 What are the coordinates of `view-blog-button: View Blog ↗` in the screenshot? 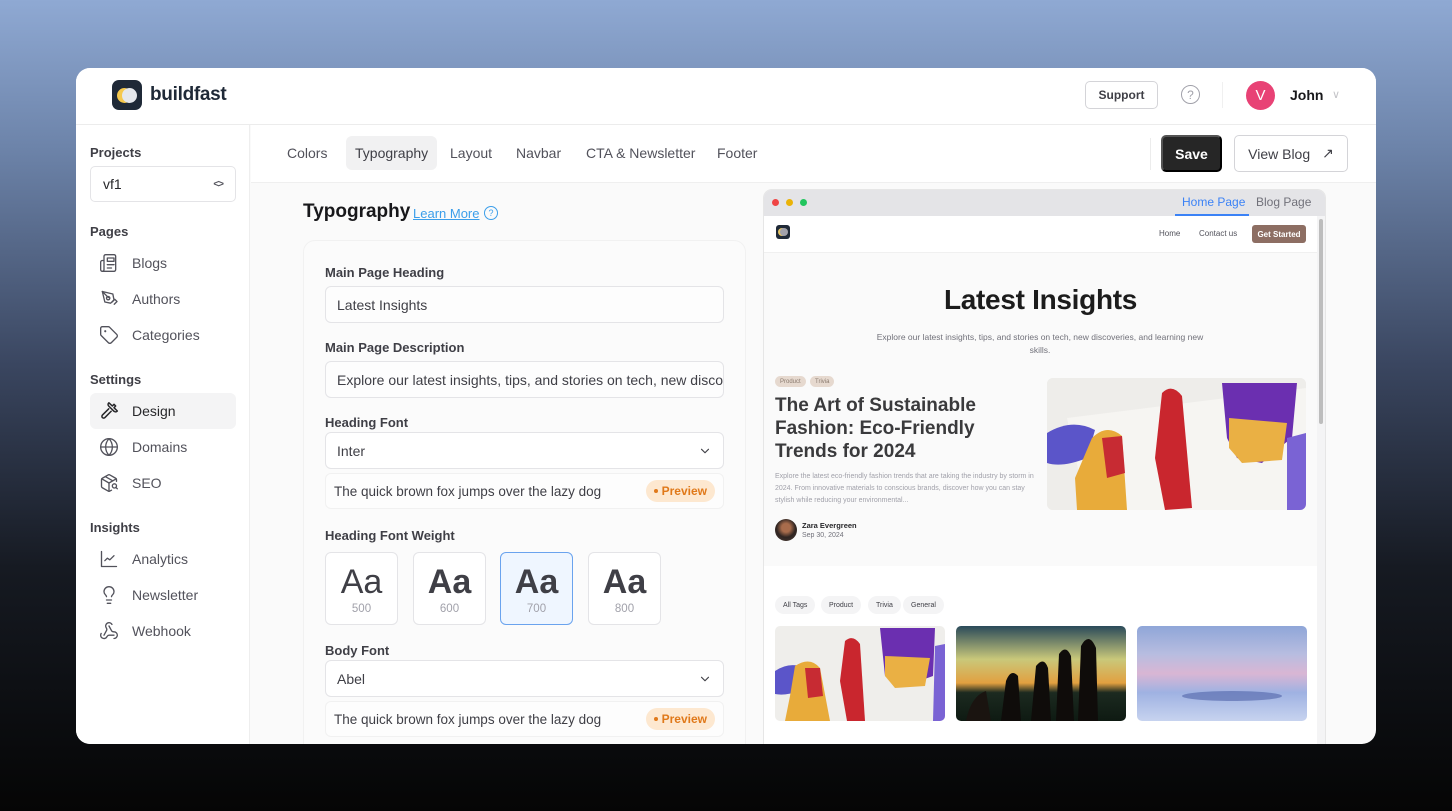 It's located at (1291, 153).